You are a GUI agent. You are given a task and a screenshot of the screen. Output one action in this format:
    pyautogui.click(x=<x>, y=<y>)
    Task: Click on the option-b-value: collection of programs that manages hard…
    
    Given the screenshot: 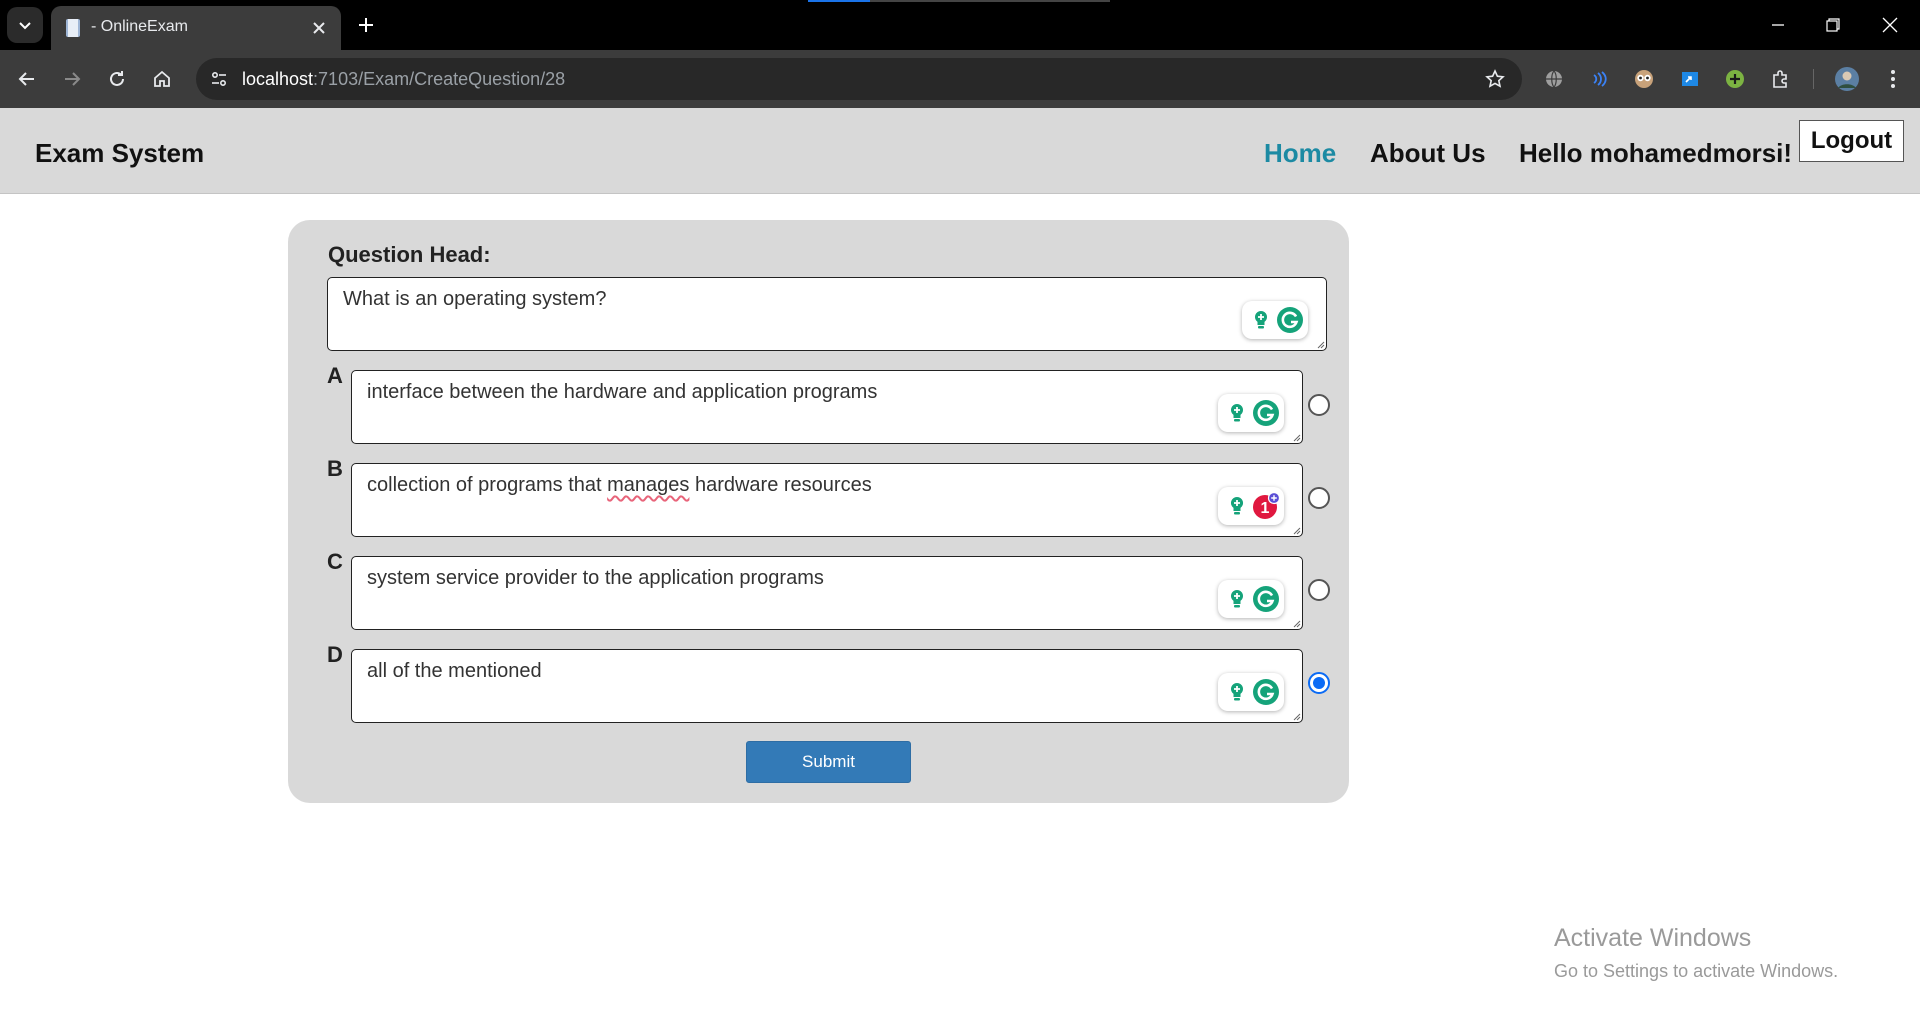 What is the action you would take?
    pyautogui.click(x=619, y=485)
    